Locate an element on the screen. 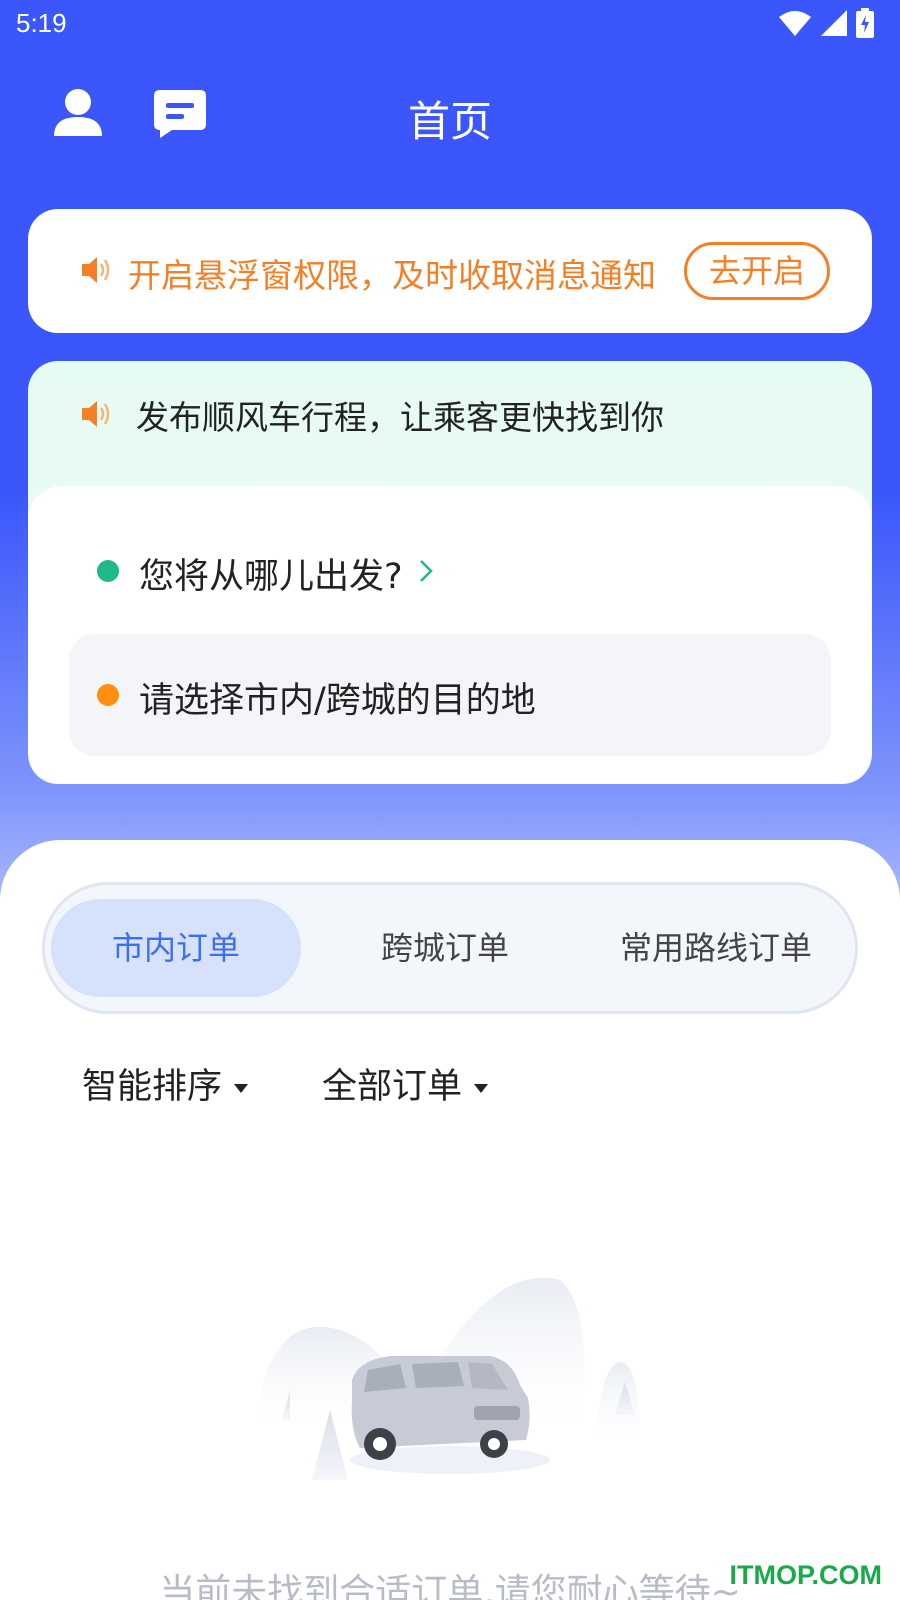 The height and width of the screenshot is (1600, 900). watermark-logo: ITMOP.COM is located at coordinates (805, 1575).